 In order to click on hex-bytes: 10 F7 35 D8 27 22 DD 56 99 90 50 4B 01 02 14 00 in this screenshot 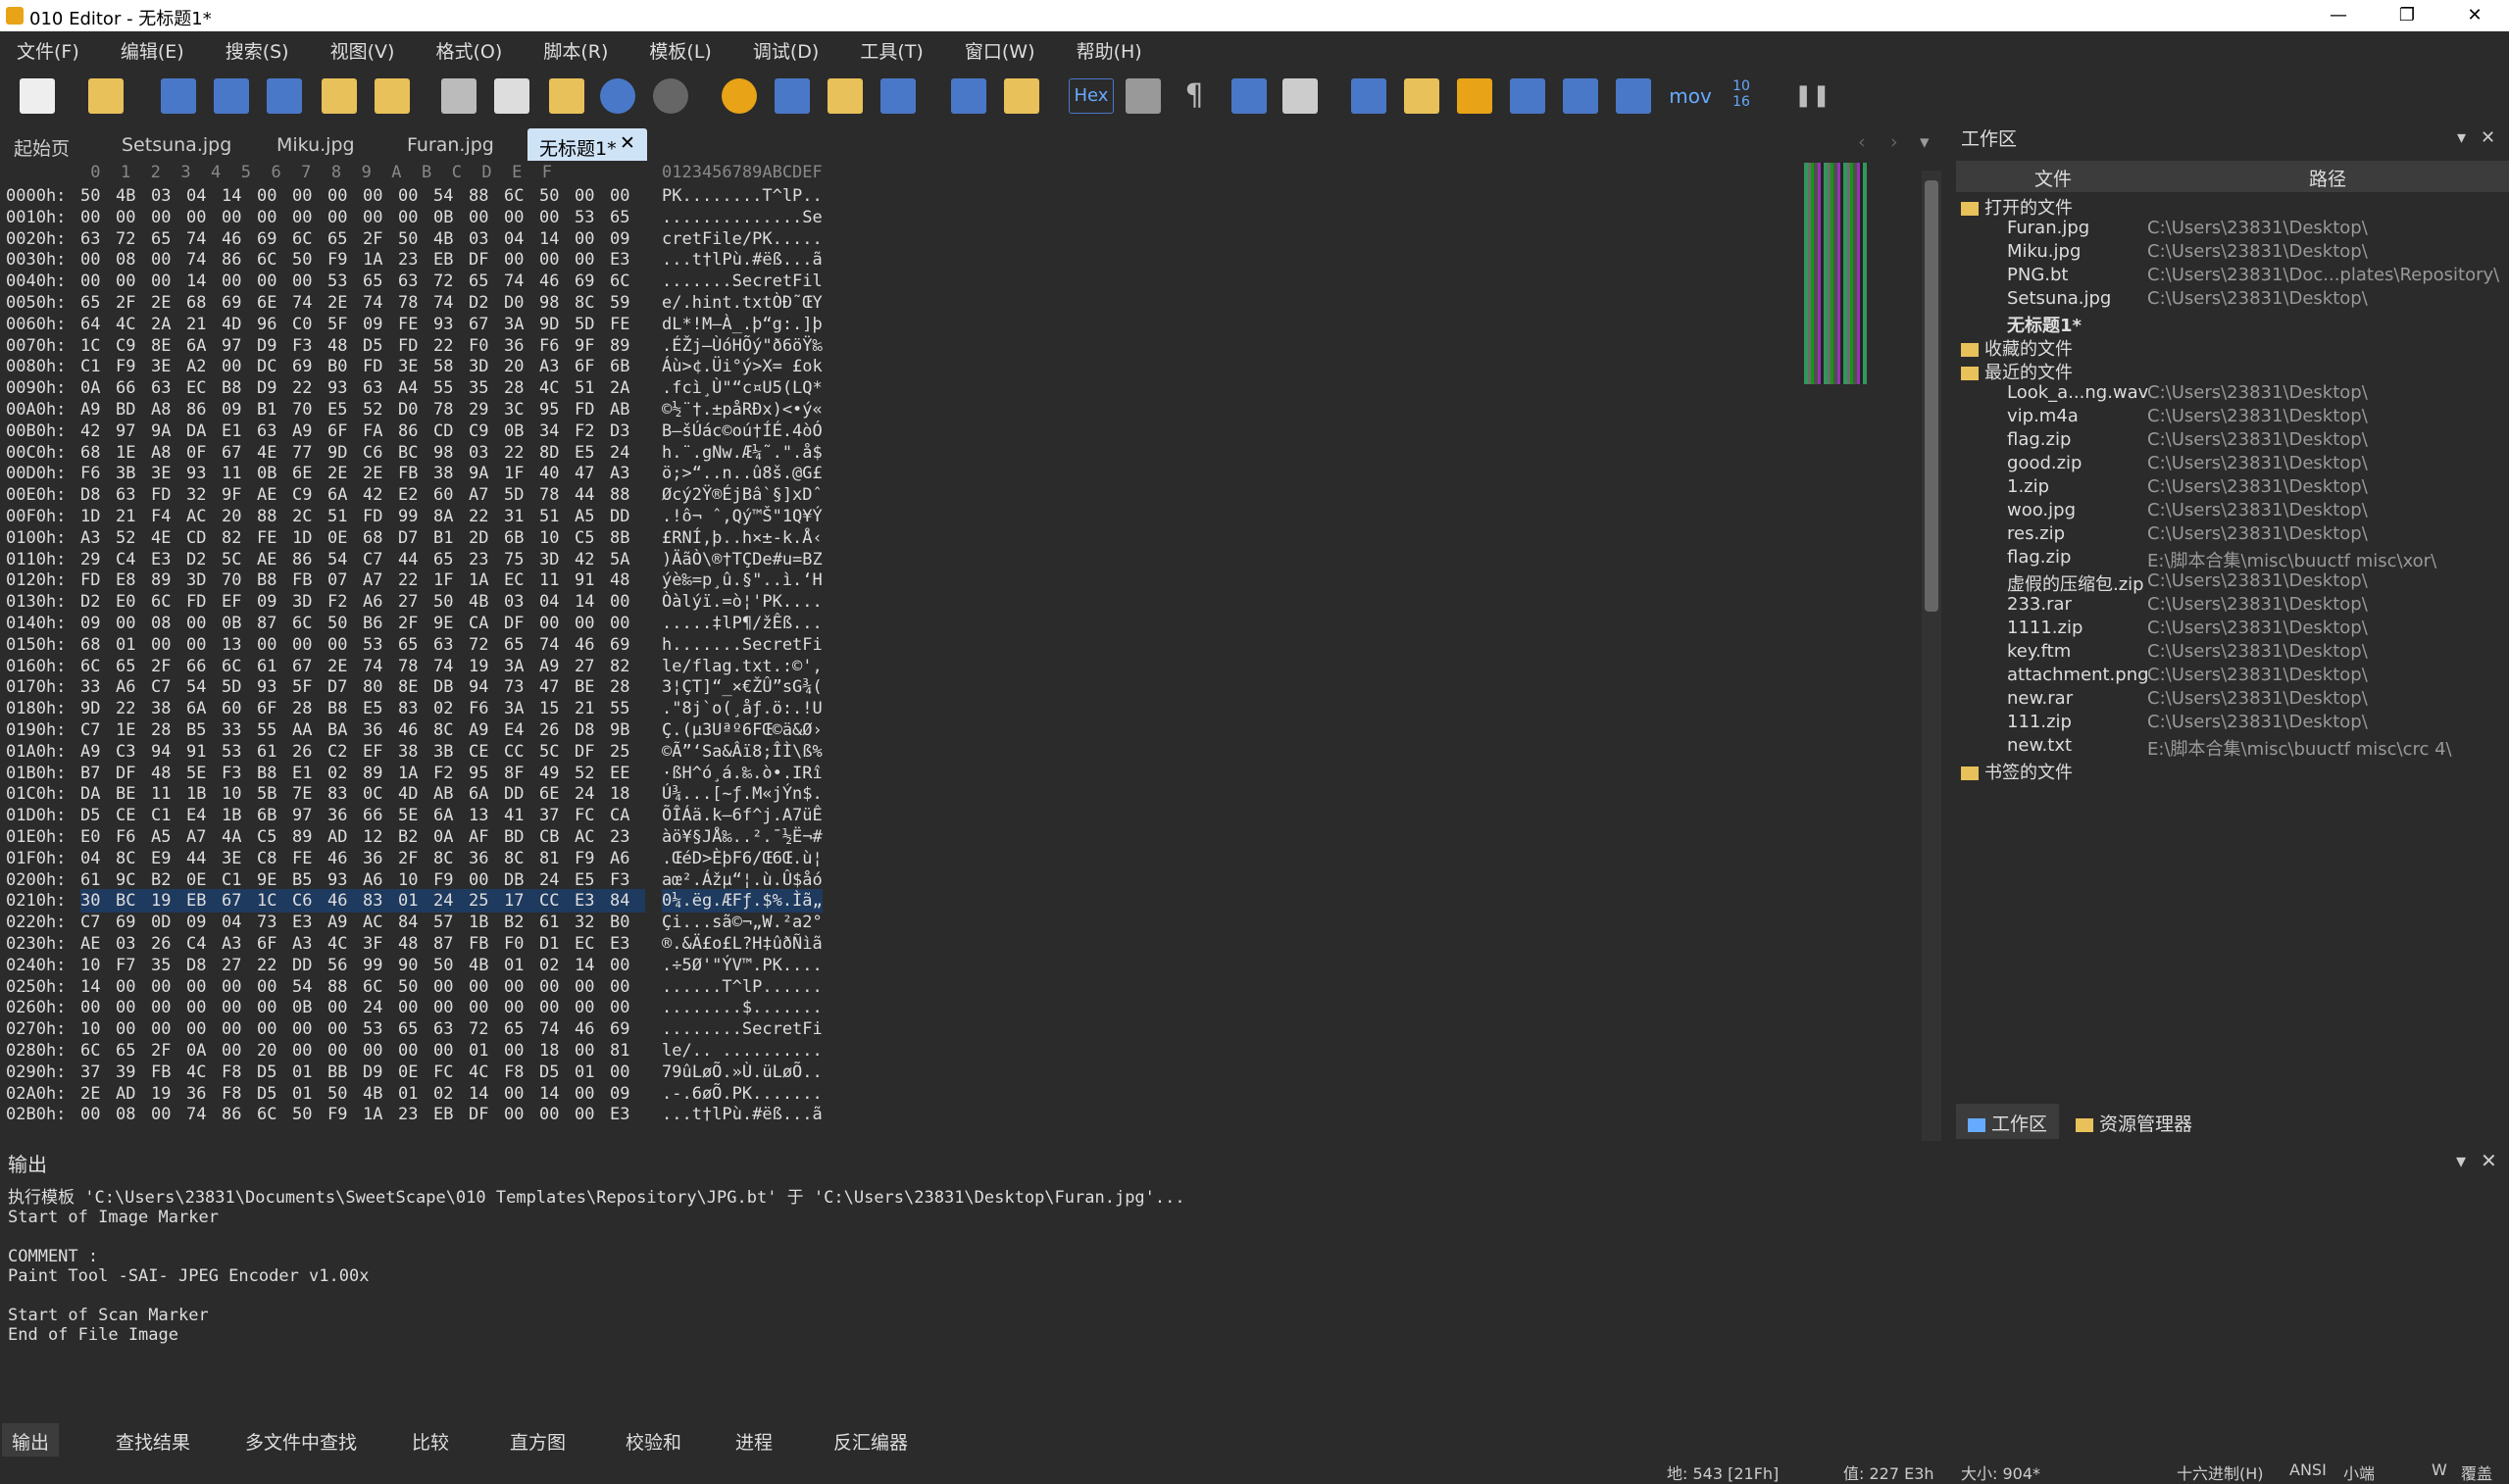, I will do `click(362, 965)`.